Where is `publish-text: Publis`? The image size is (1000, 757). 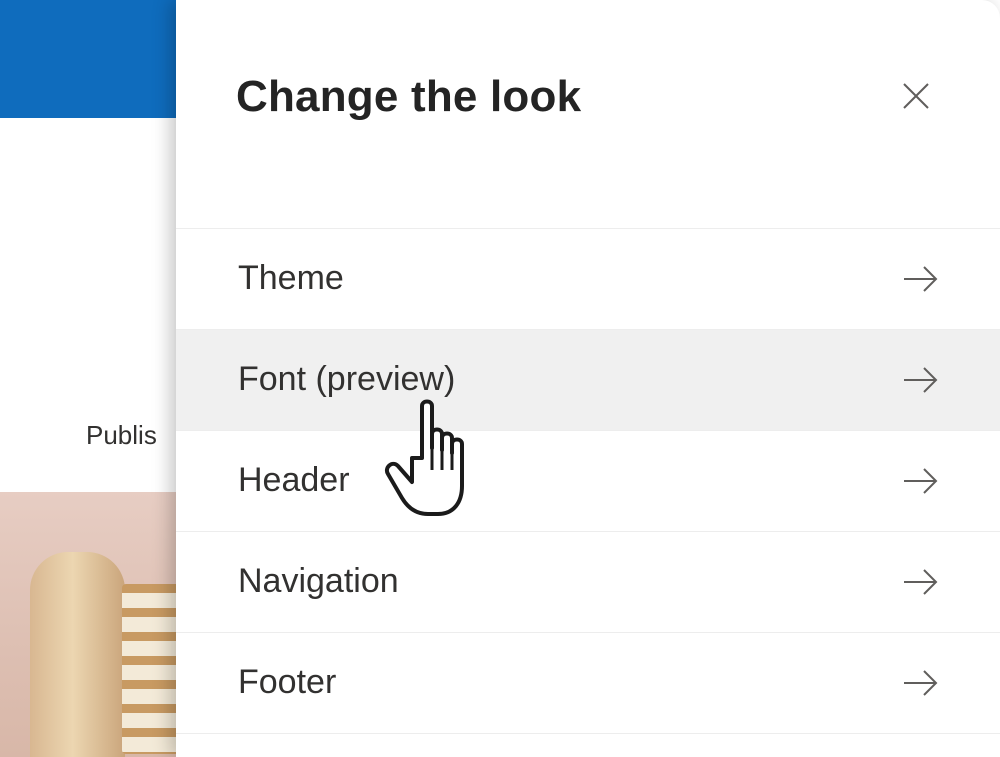
publish-text: Publis is located at coordinates (121, 435).